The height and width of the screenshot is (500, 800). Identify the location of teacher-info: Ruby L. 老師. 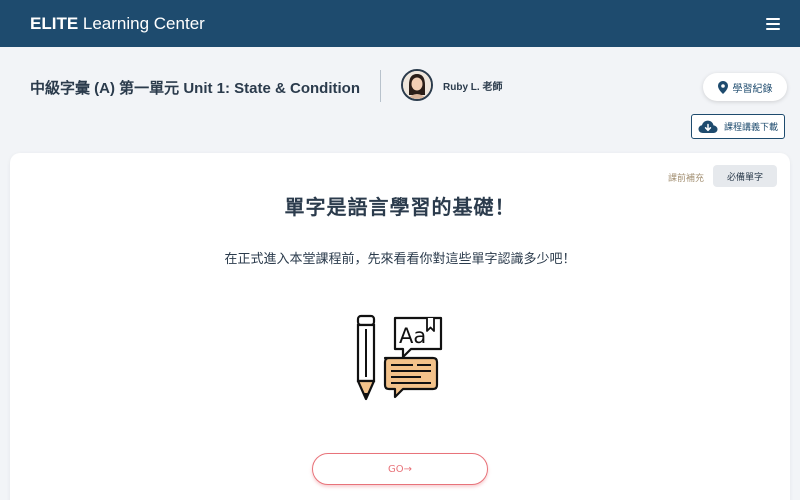
(451, 85).